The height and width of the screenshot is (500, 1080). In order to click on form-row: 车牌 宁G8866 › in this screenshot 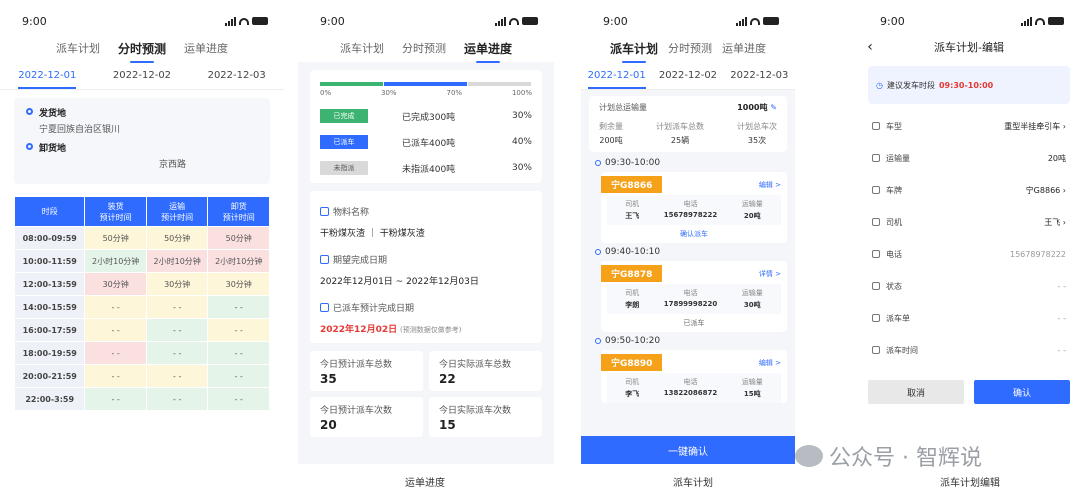, I will do `click(969, 190)`.